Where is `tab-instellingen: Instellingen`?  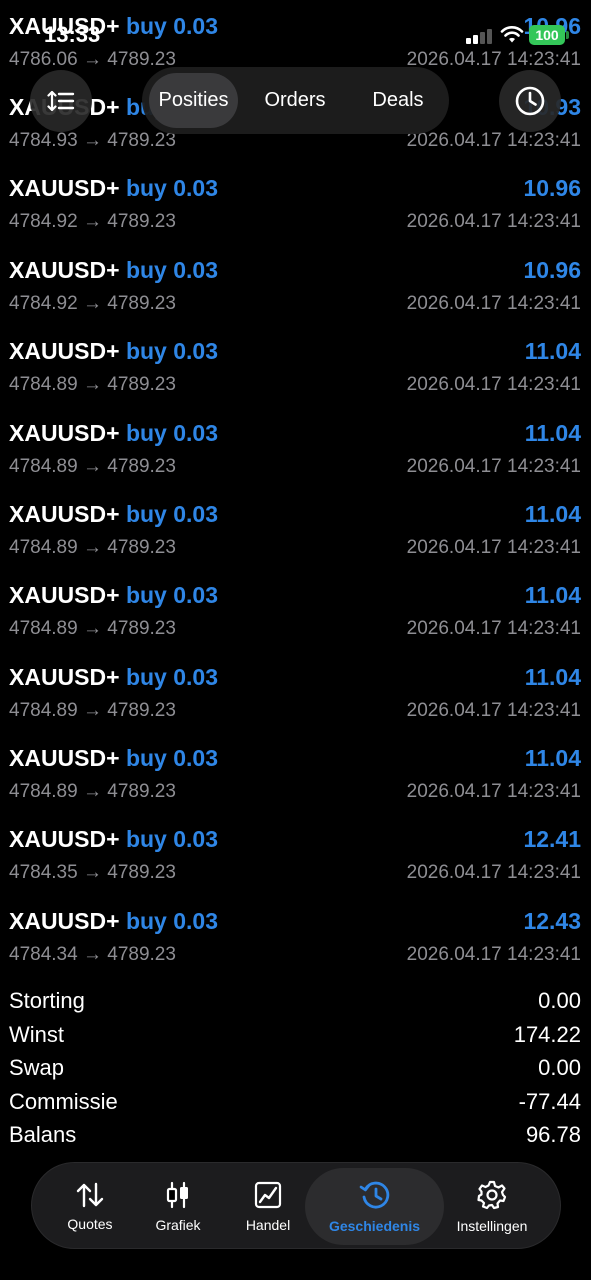
tab-instellingen: Instellingen is located at coordinates (492, 1206).